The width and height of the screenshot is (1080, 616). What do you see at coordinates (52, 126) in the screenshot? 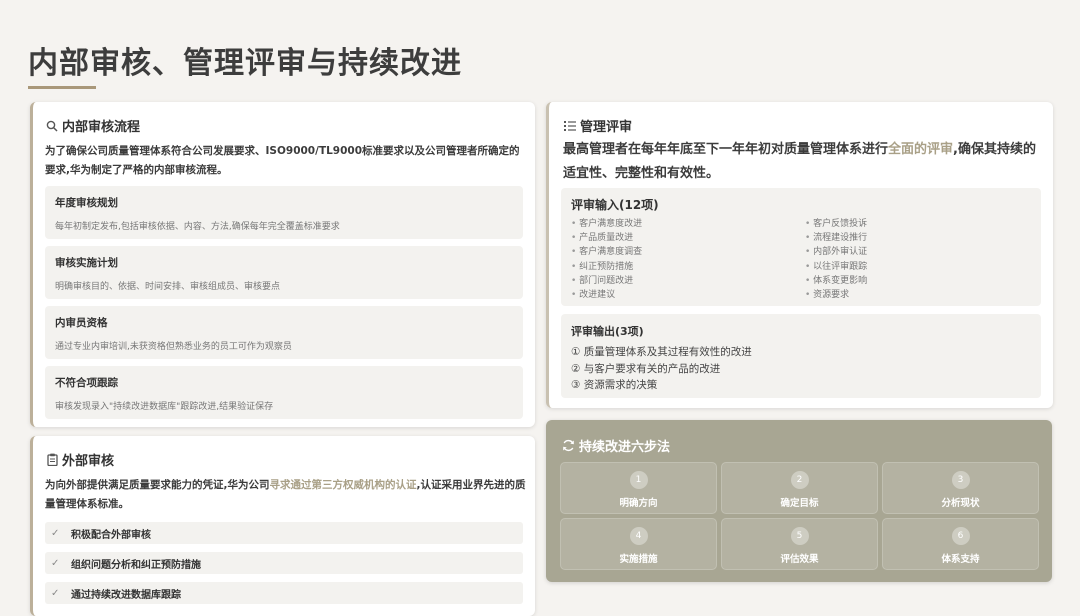
I see `search-icon` at bounding box center [52, 126].